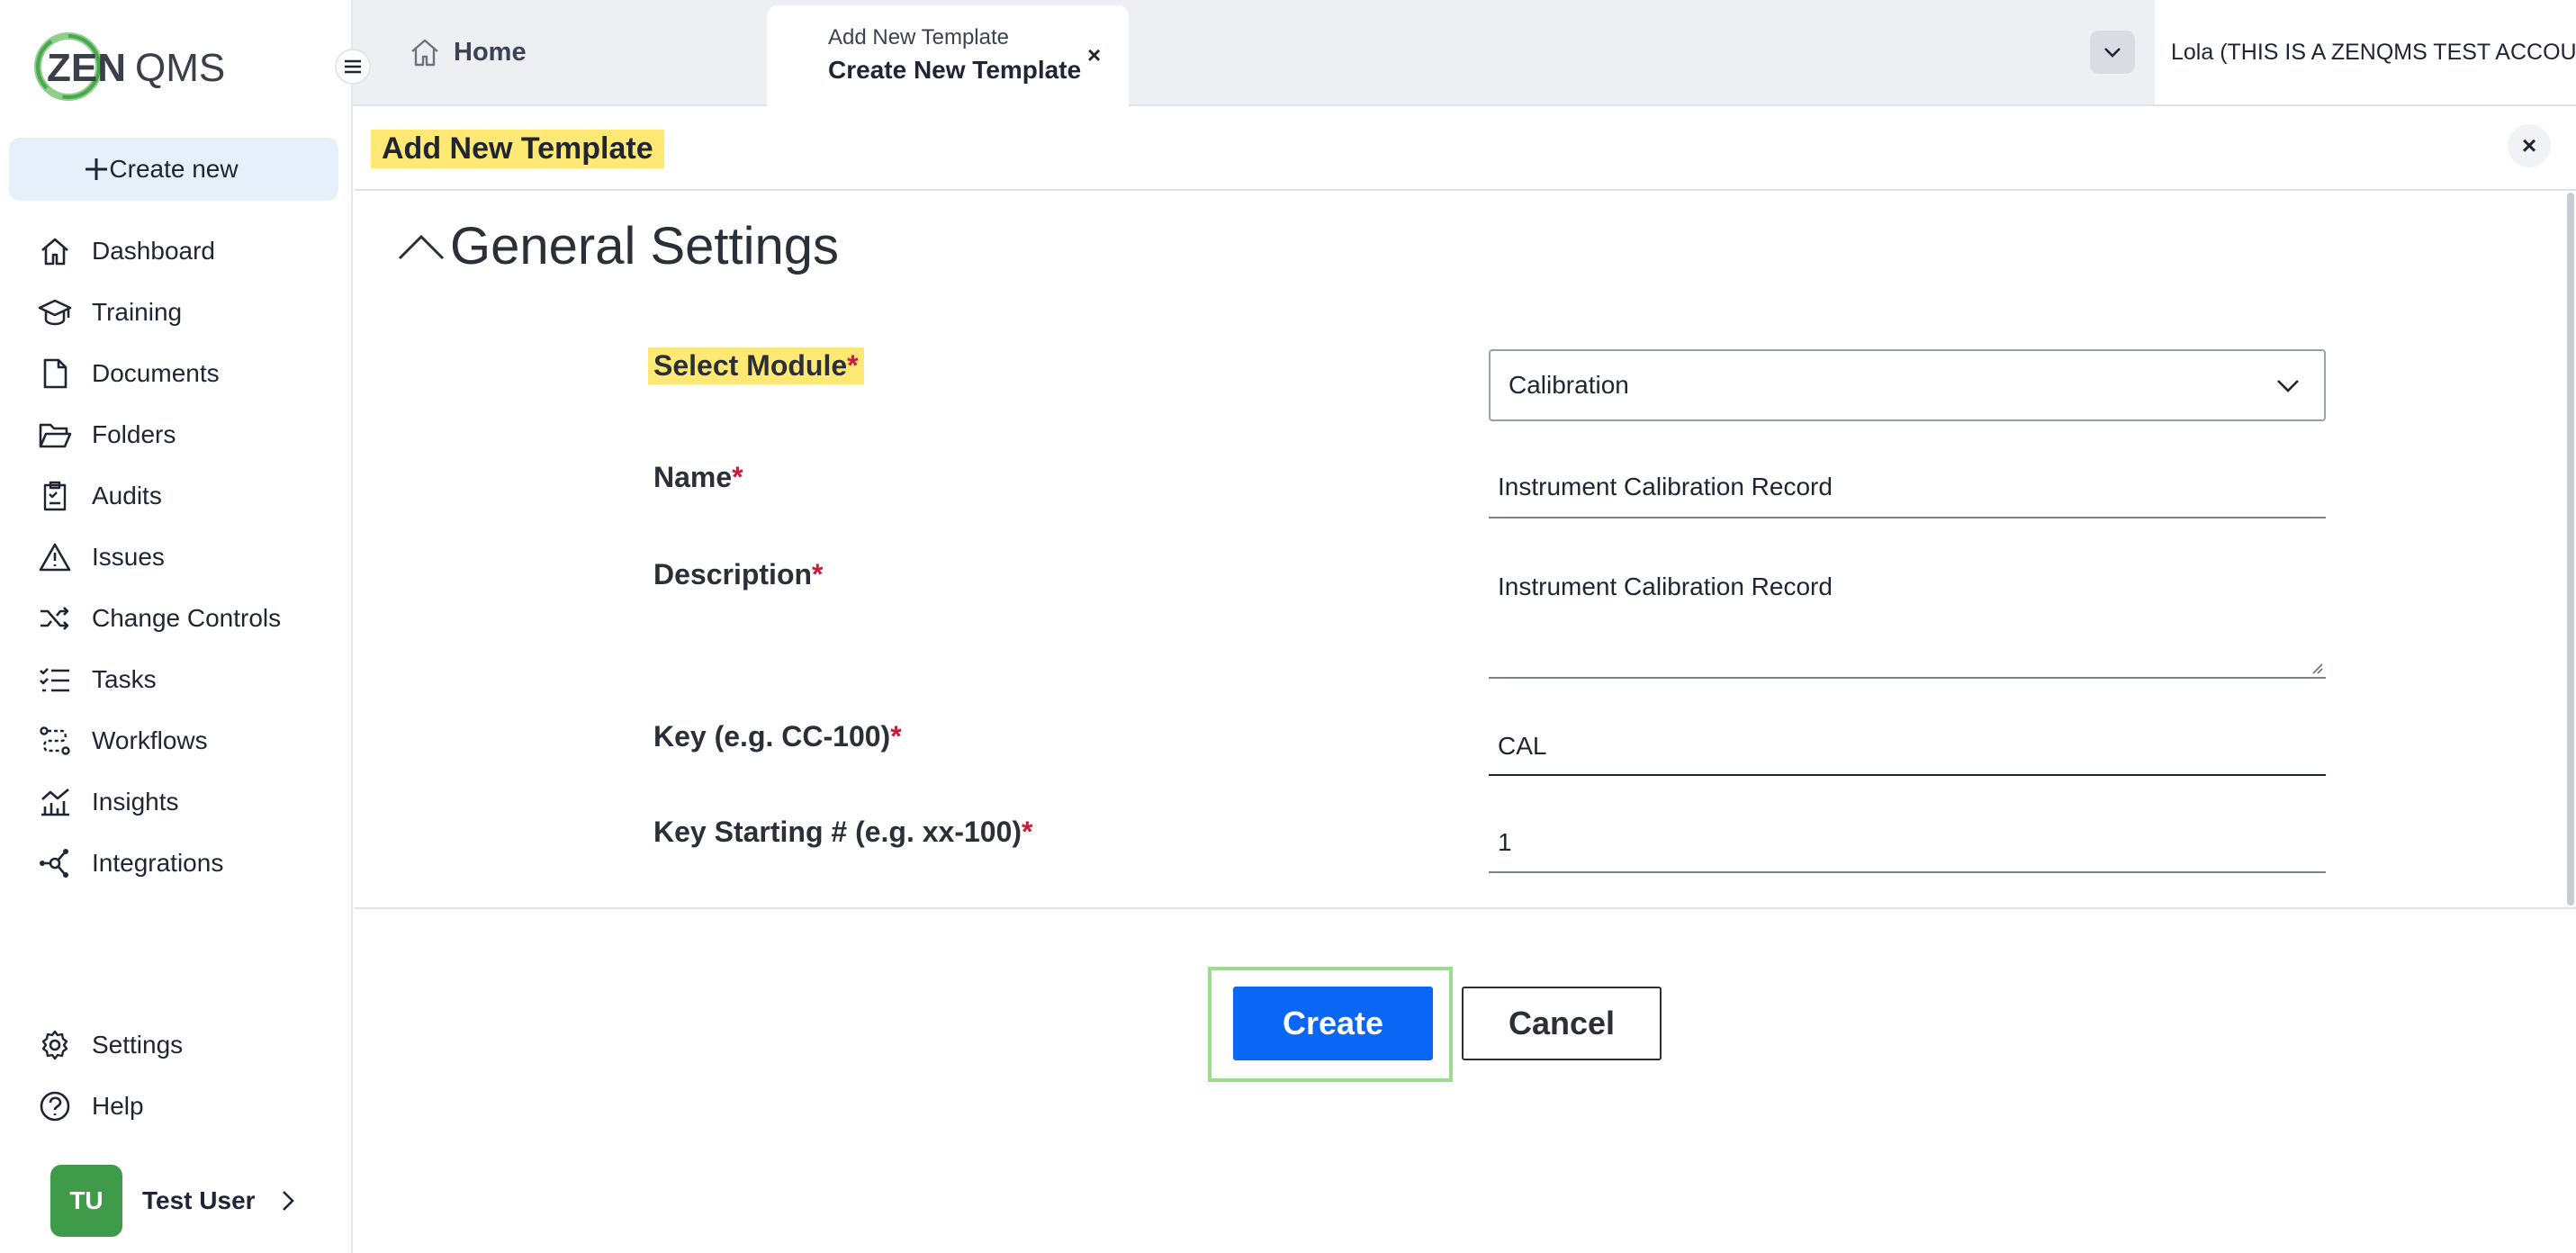  Describe the element at coordinates (129, 66) in the screenshot. I see `zenqms-logo-mark: ZEN QMS` at that location.